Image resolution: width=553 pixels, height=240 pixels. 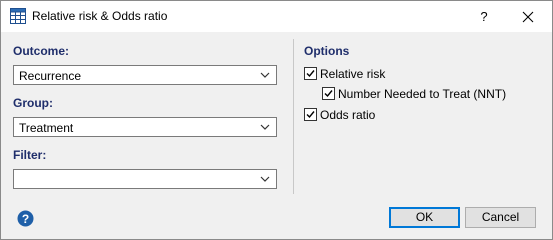 I want to click on vertical-divider, so click(x=293, y=116).